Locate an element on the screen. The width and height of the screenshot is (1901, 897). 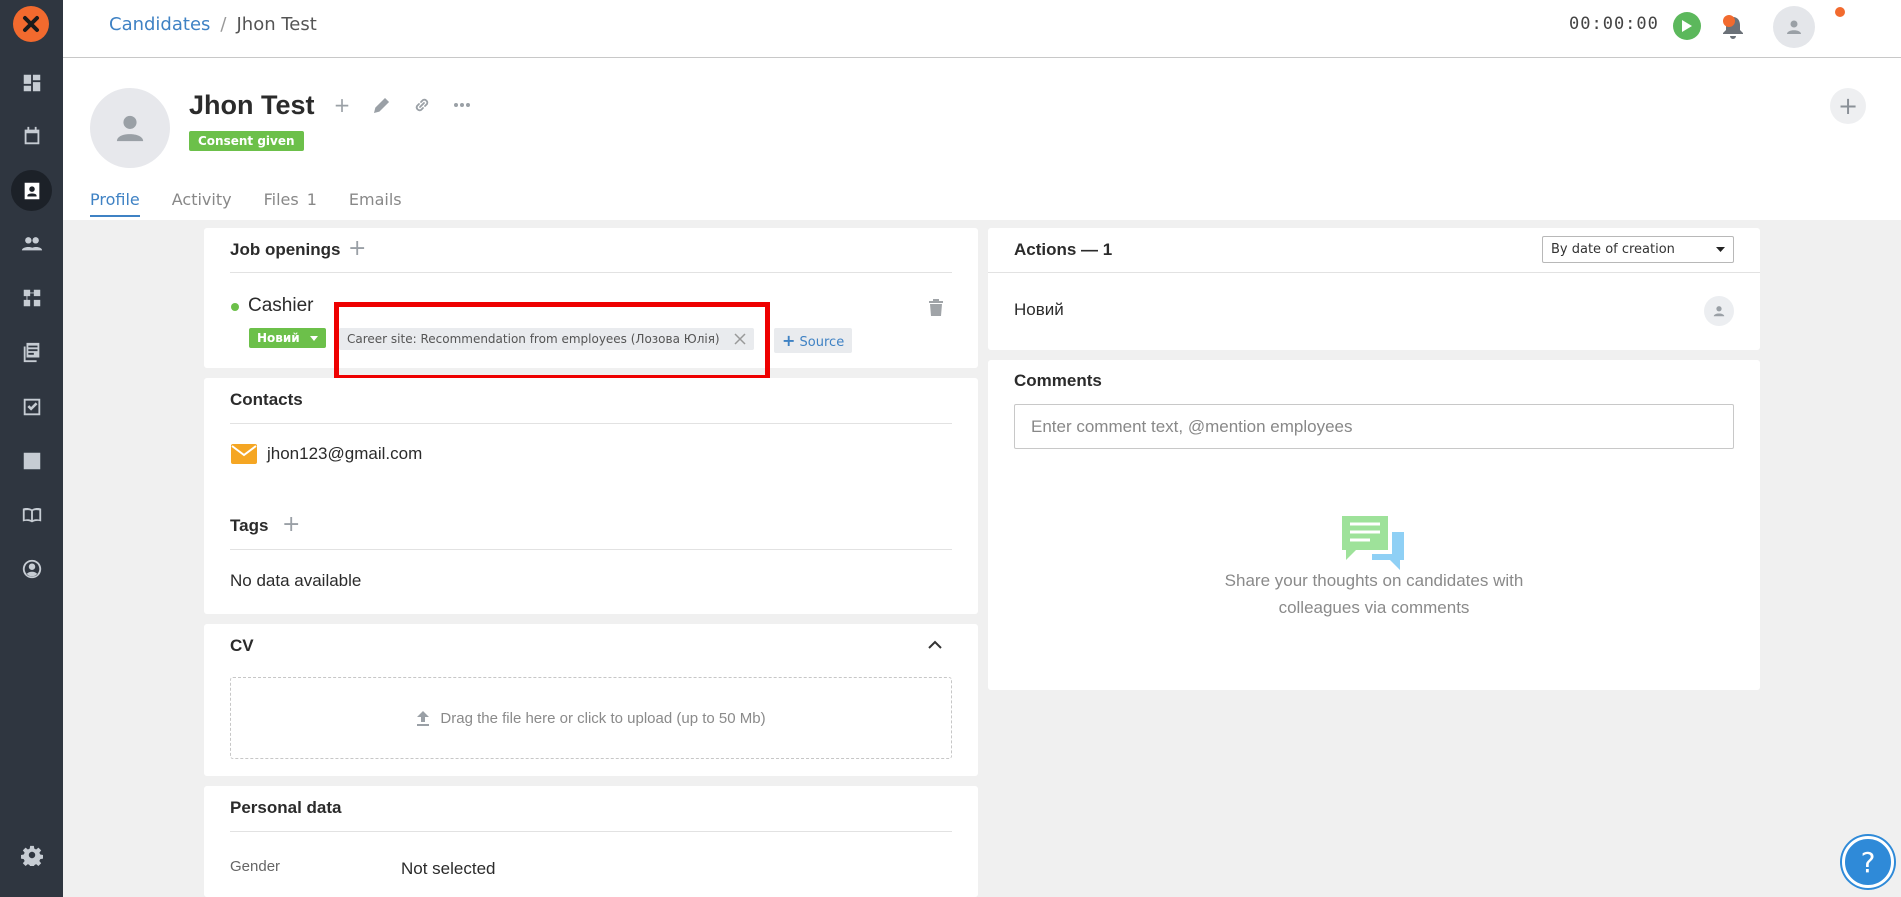
edit-pencil-icon is located at coordinates (382, 105).